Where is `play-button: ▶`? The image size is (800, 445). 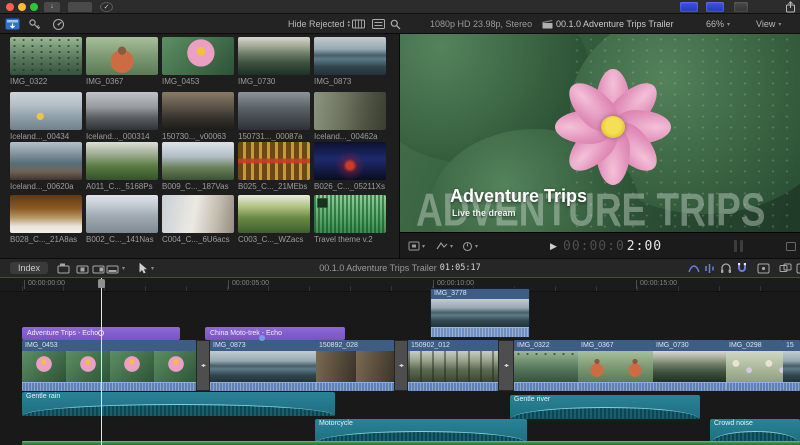
play-button: ▶ is located at coordinates (553, 246).